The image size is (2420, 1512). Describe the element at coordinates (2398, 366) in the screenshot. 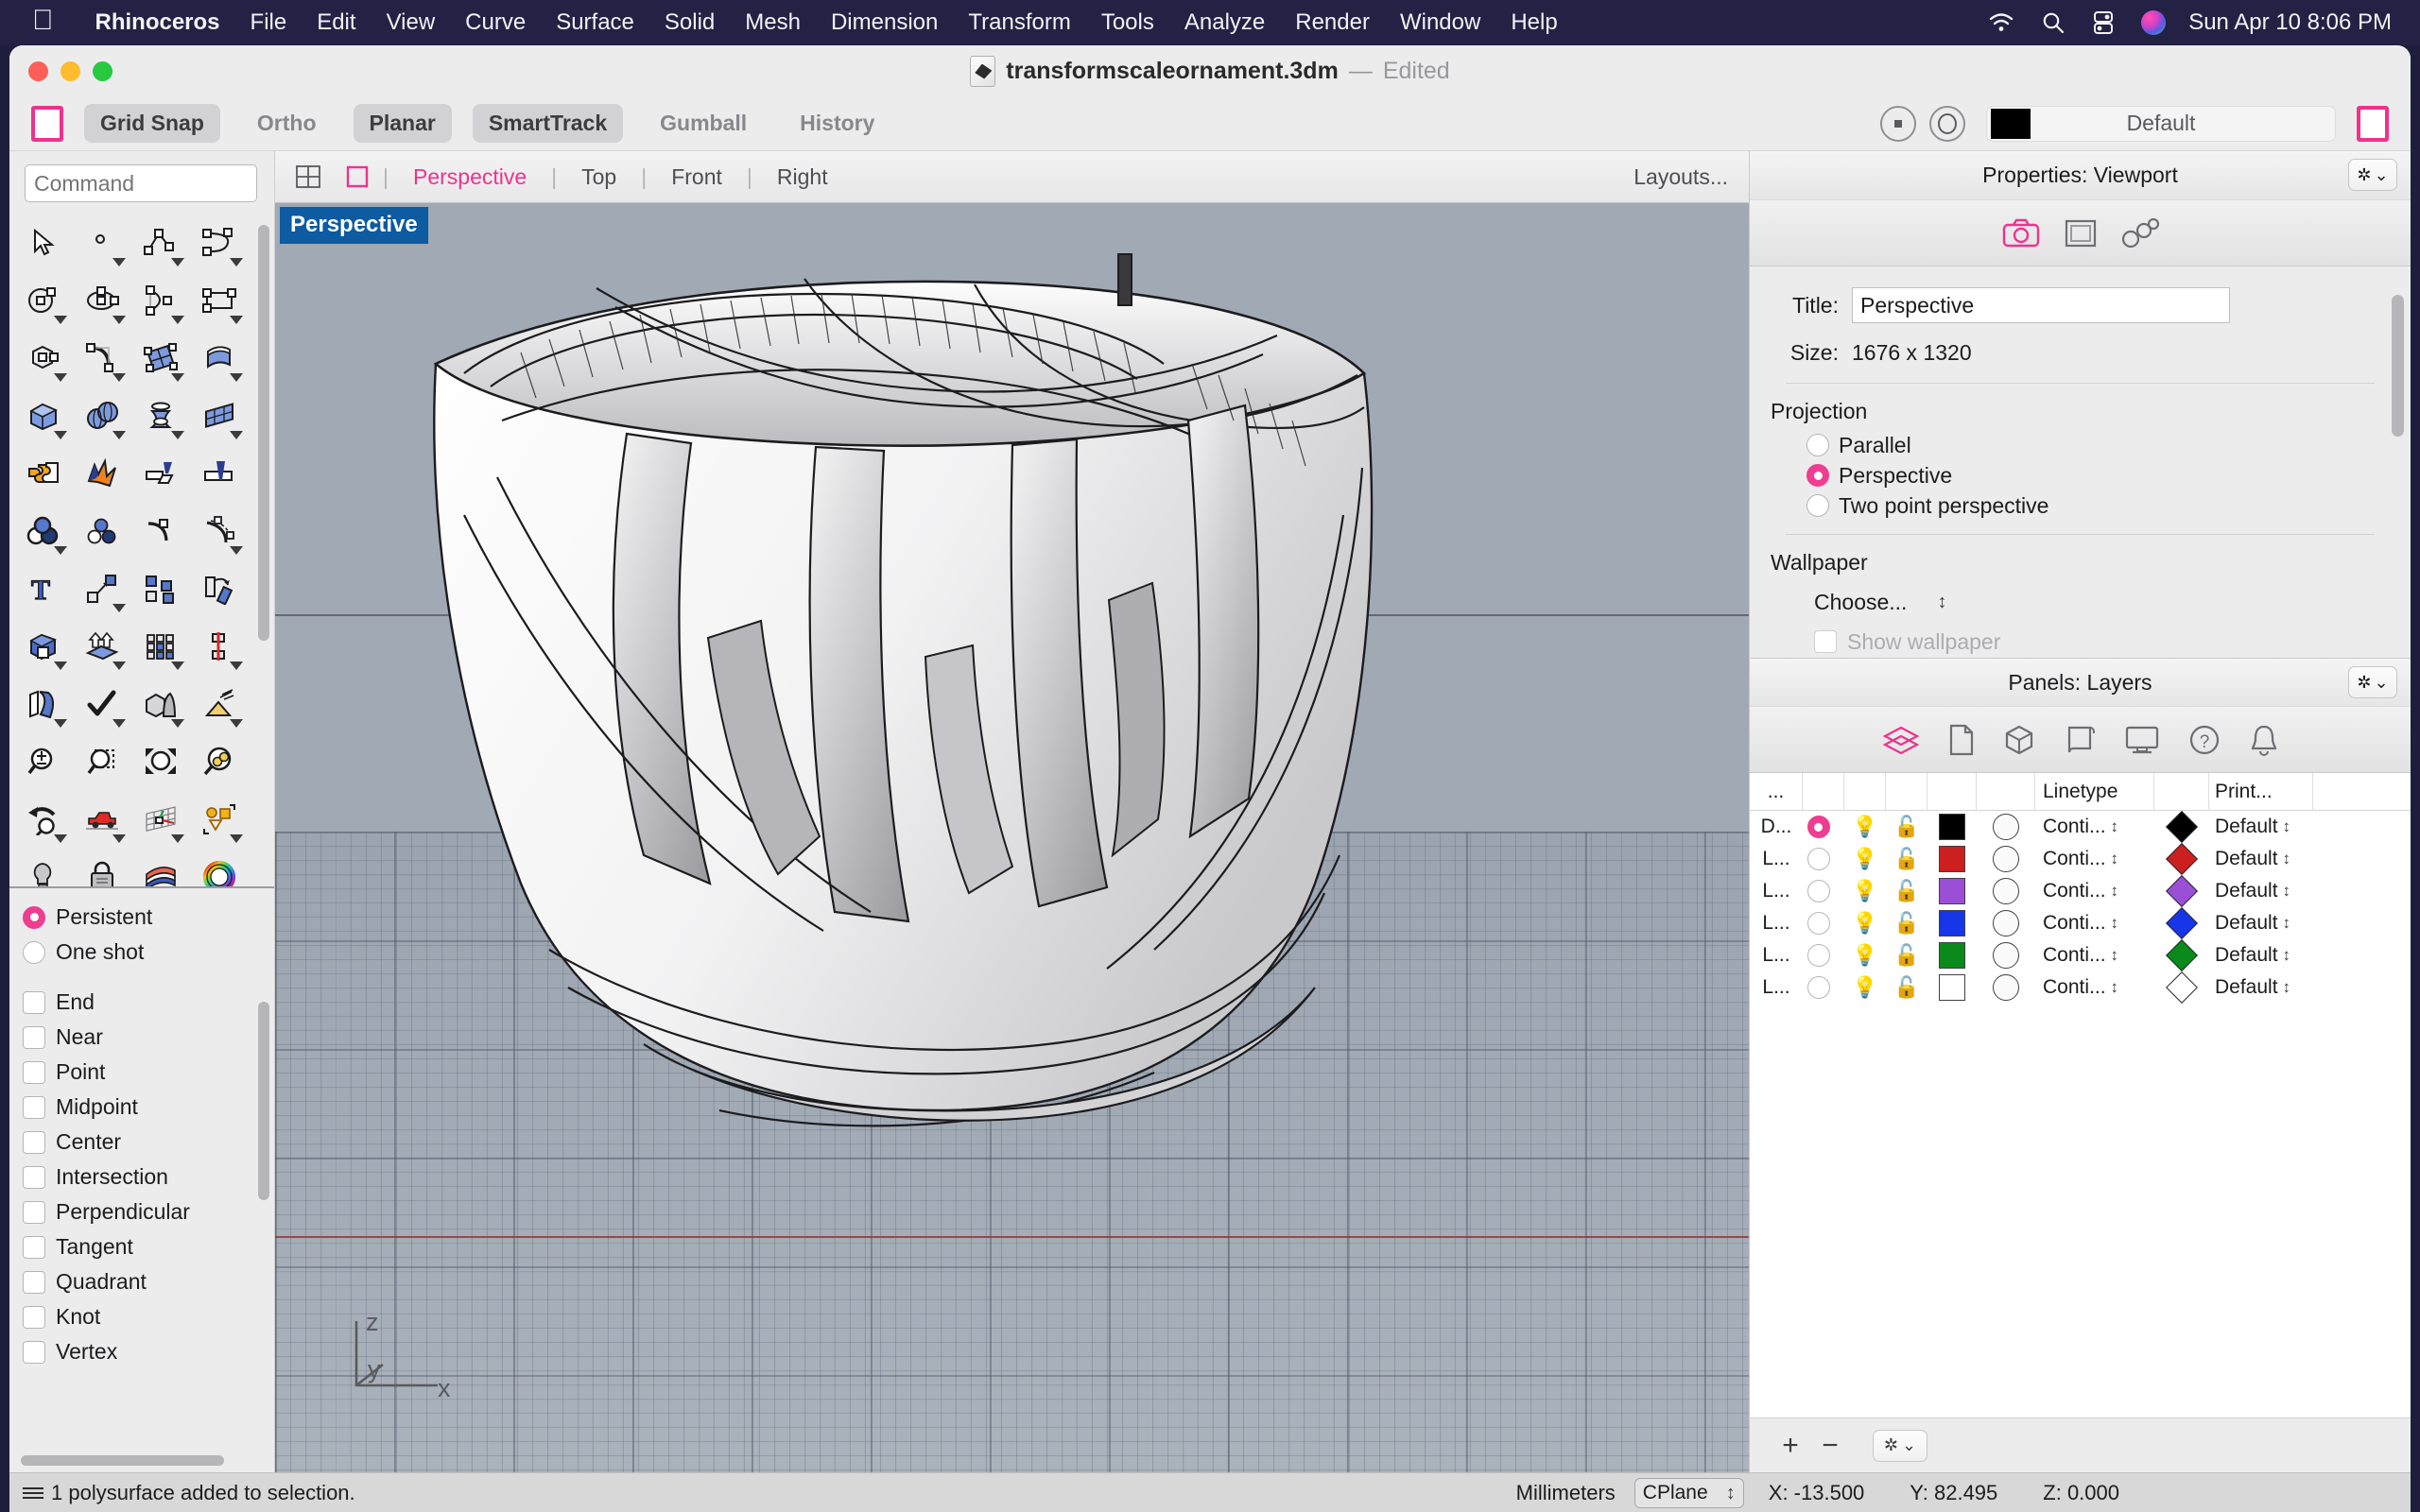

I see `properties-scroll-thumb` at that location.